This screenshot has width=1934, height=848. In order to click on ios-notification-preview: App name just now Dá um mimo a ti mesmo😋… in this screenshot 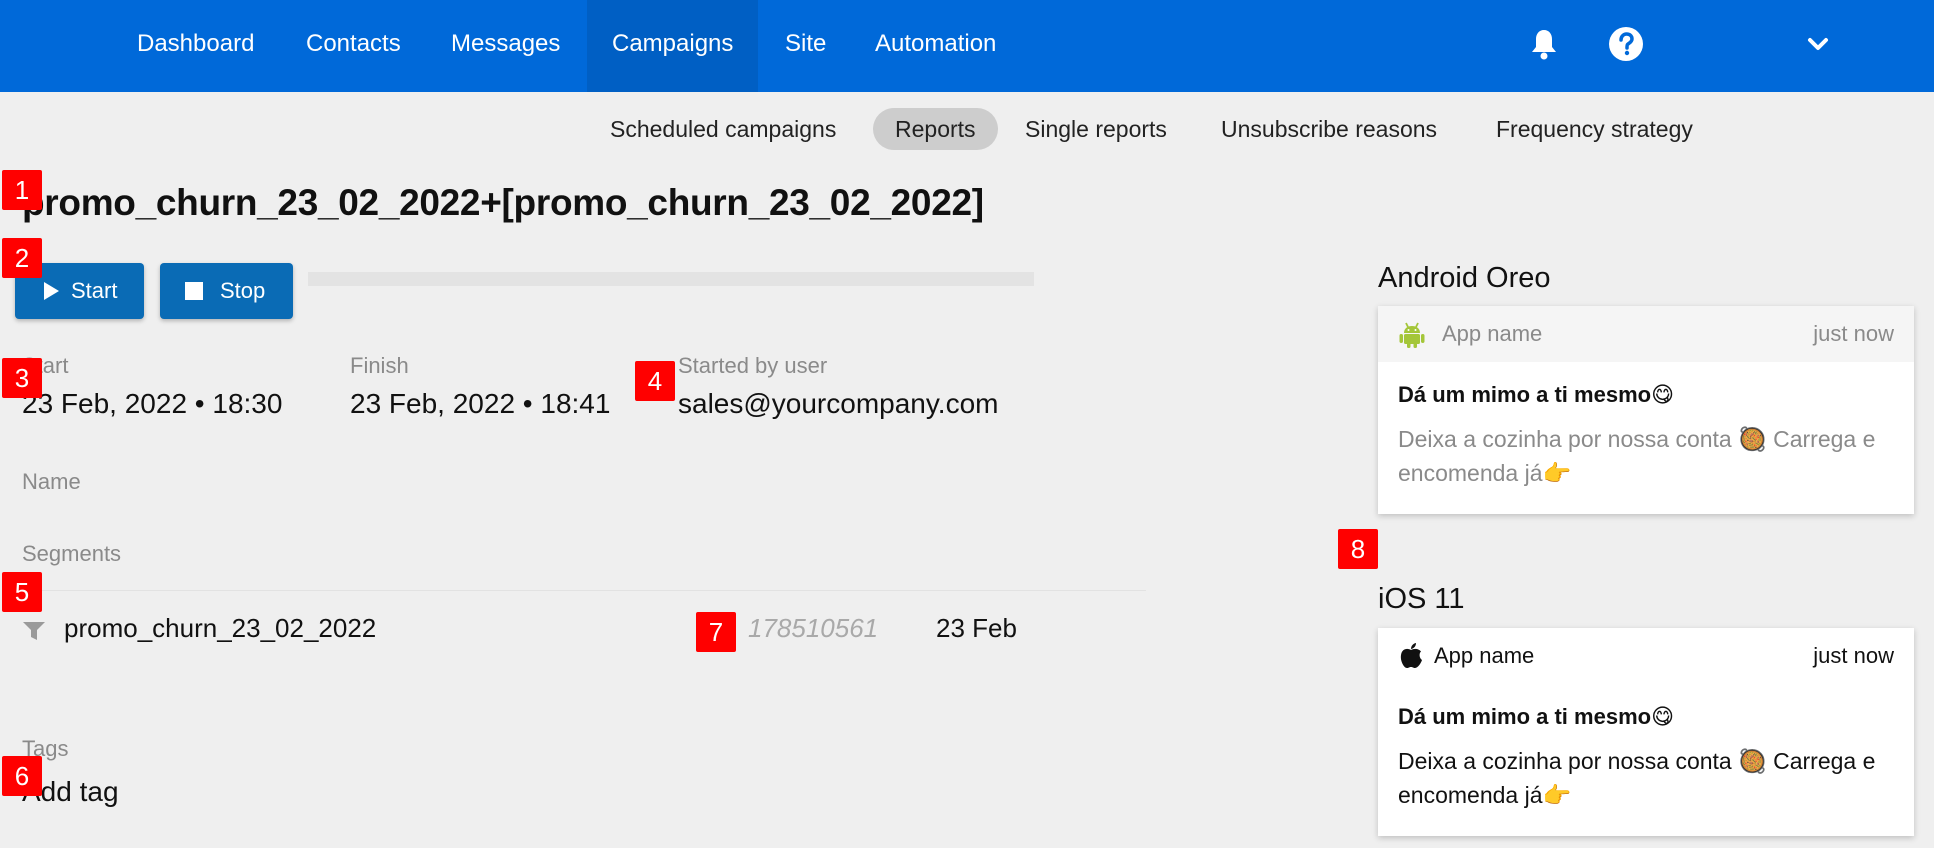, I will do `click(1646, 732)`.